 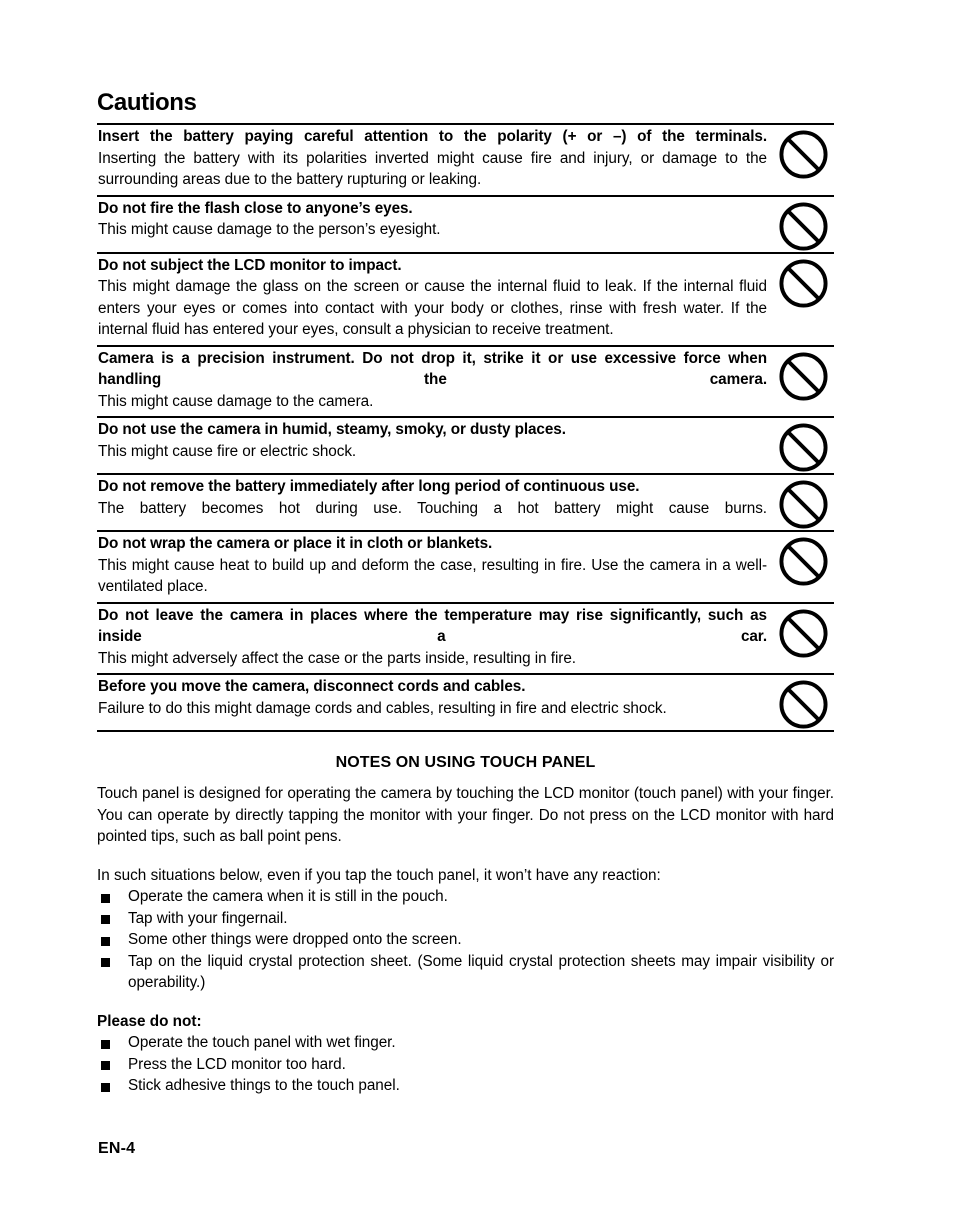 I want to click on please-do-not-heading: Please do not:, so click(x=149, y=1021).